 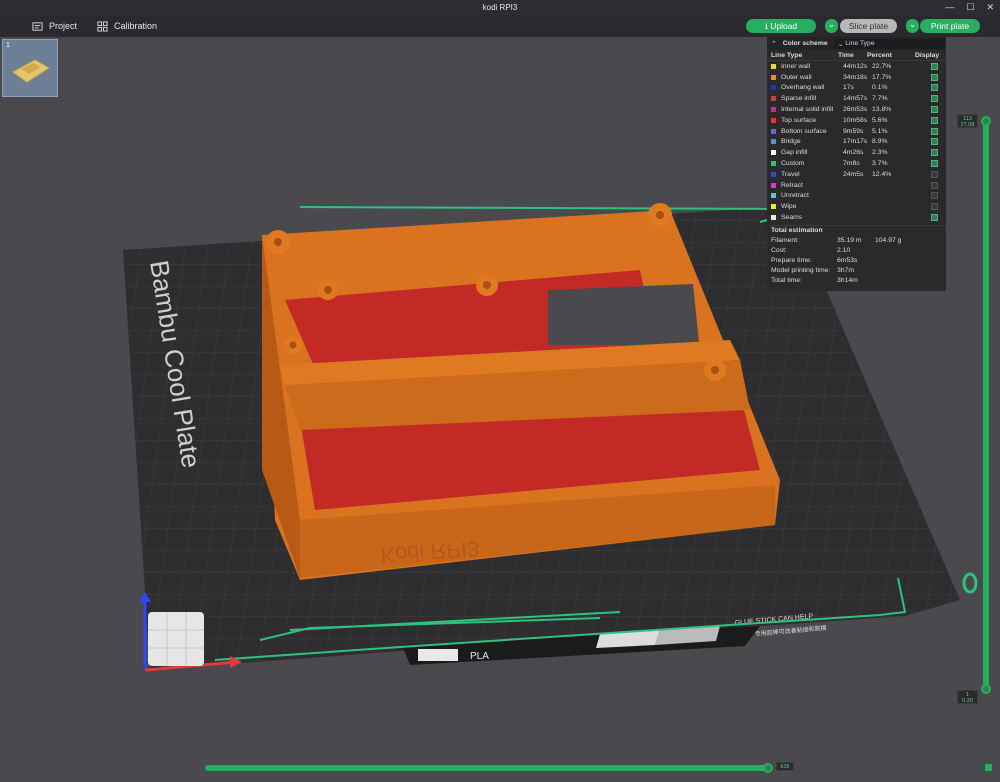 What do you see at coordinates (488, 768) in the screenshot?
I see `move-slider` at bounding box center [488, 768].